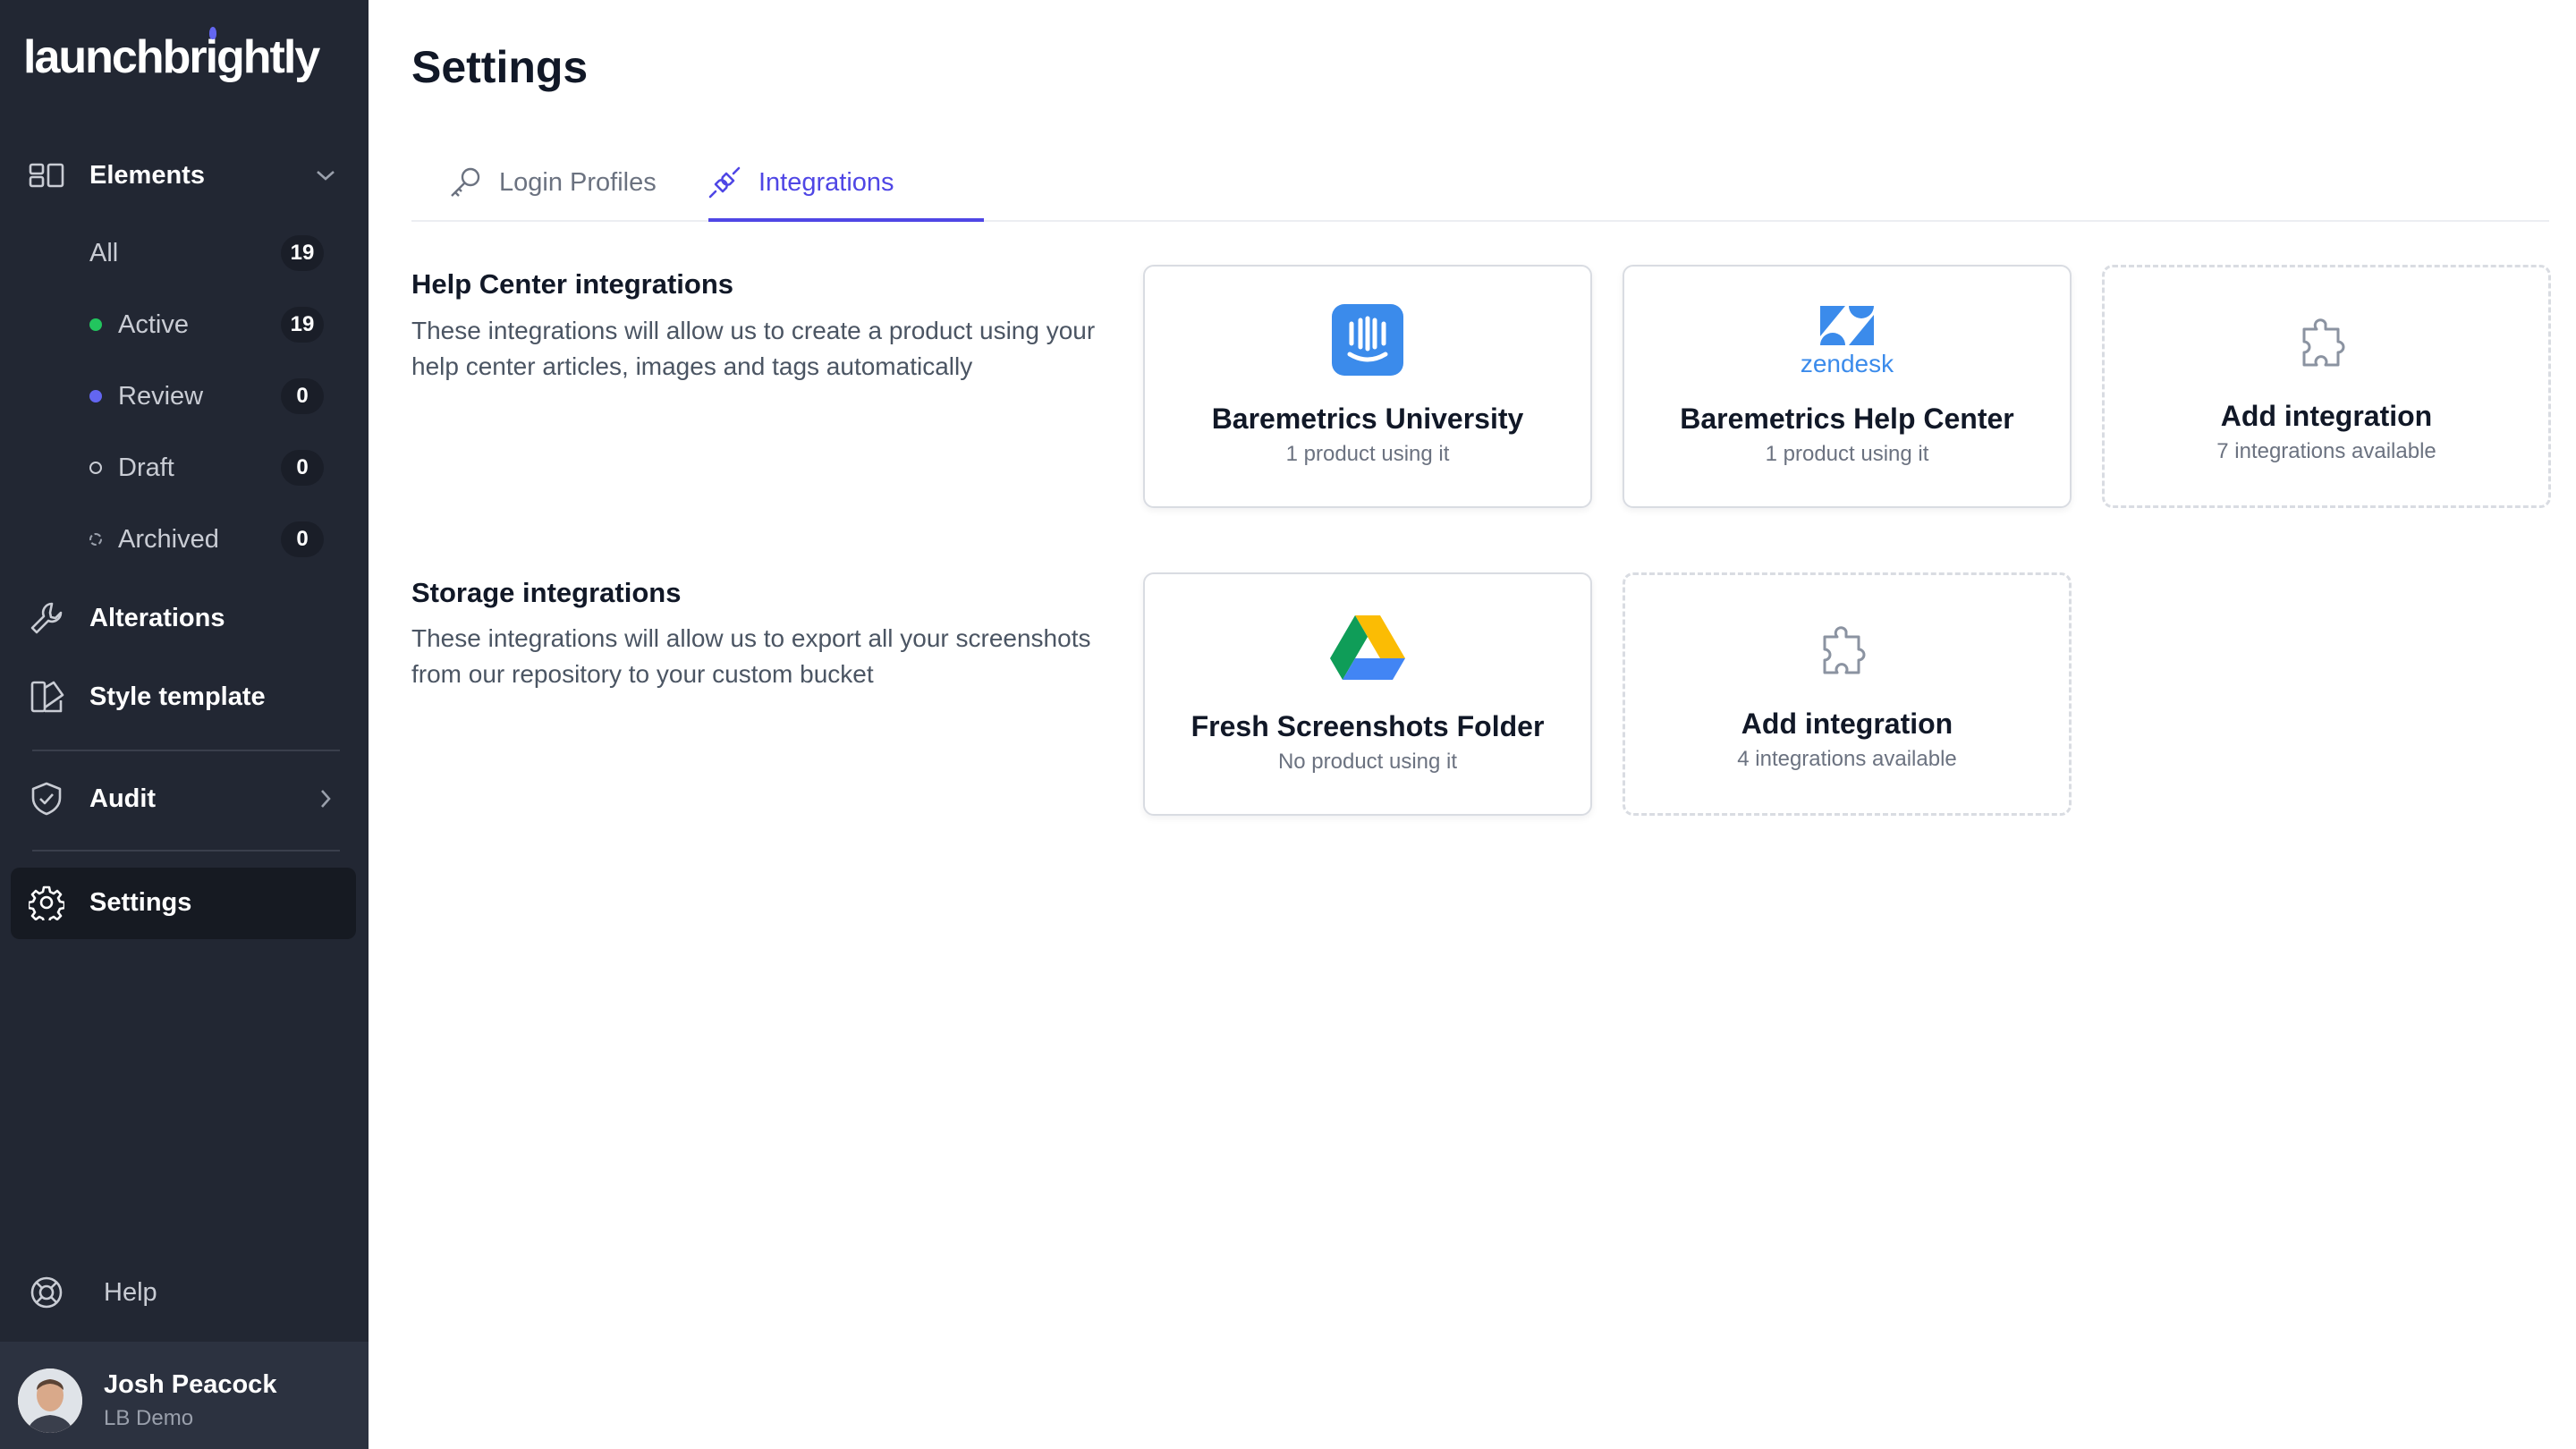  I want to click on zendesk-logo-text: zendesk, so click(1847, 363).